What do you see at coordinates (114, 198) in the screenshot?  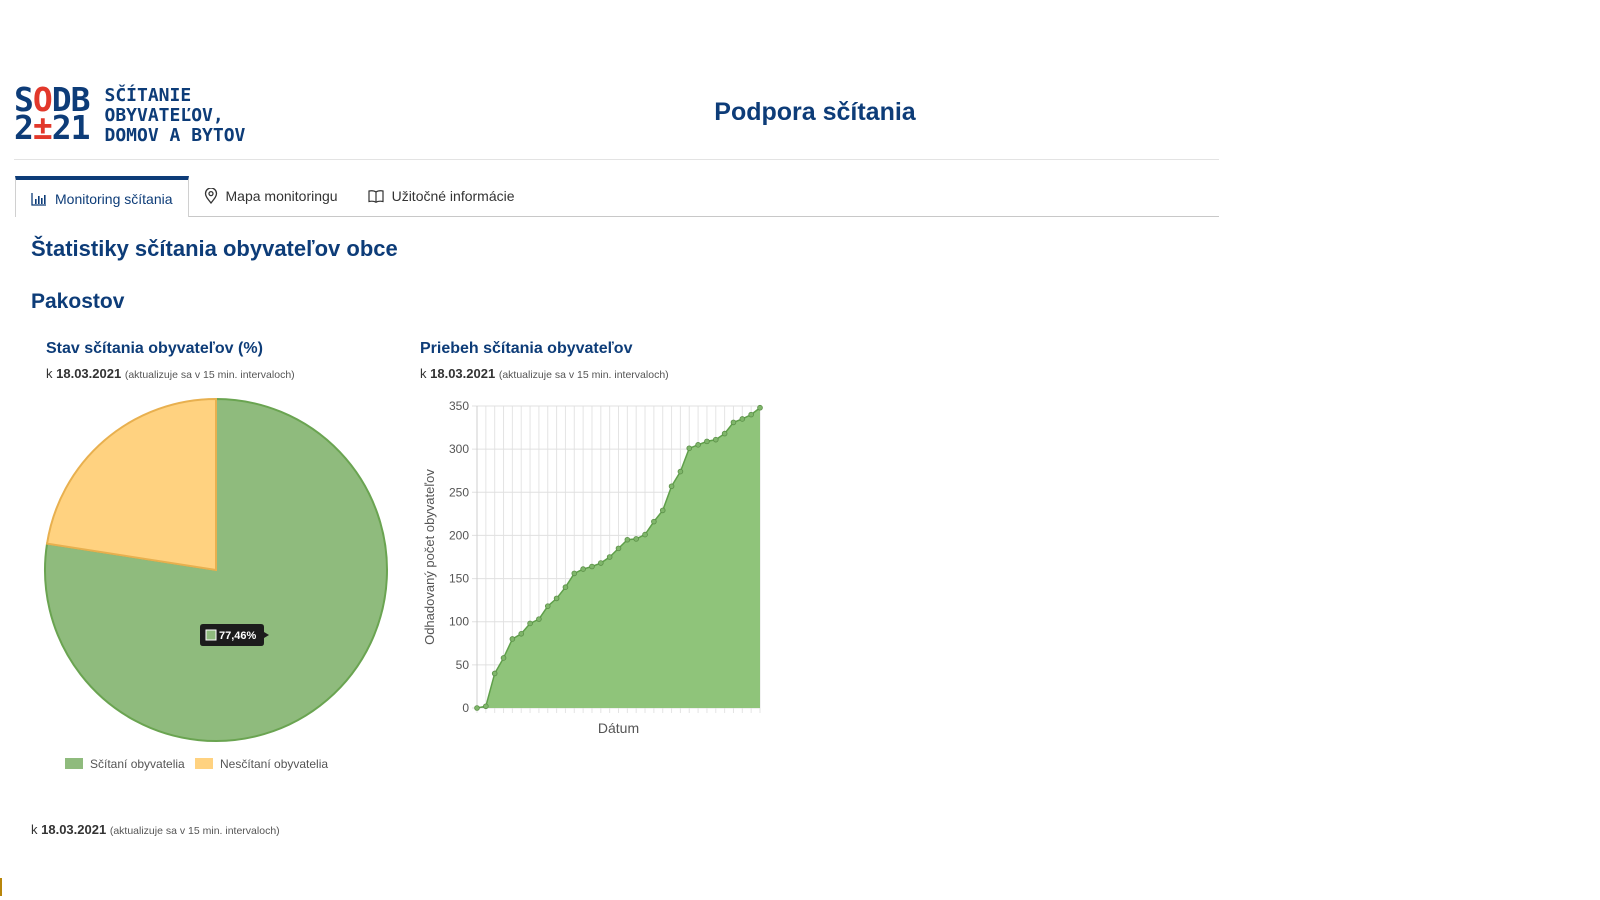 I see `tab-label: Monitoring sčítania` at bounding box center [114, 198].